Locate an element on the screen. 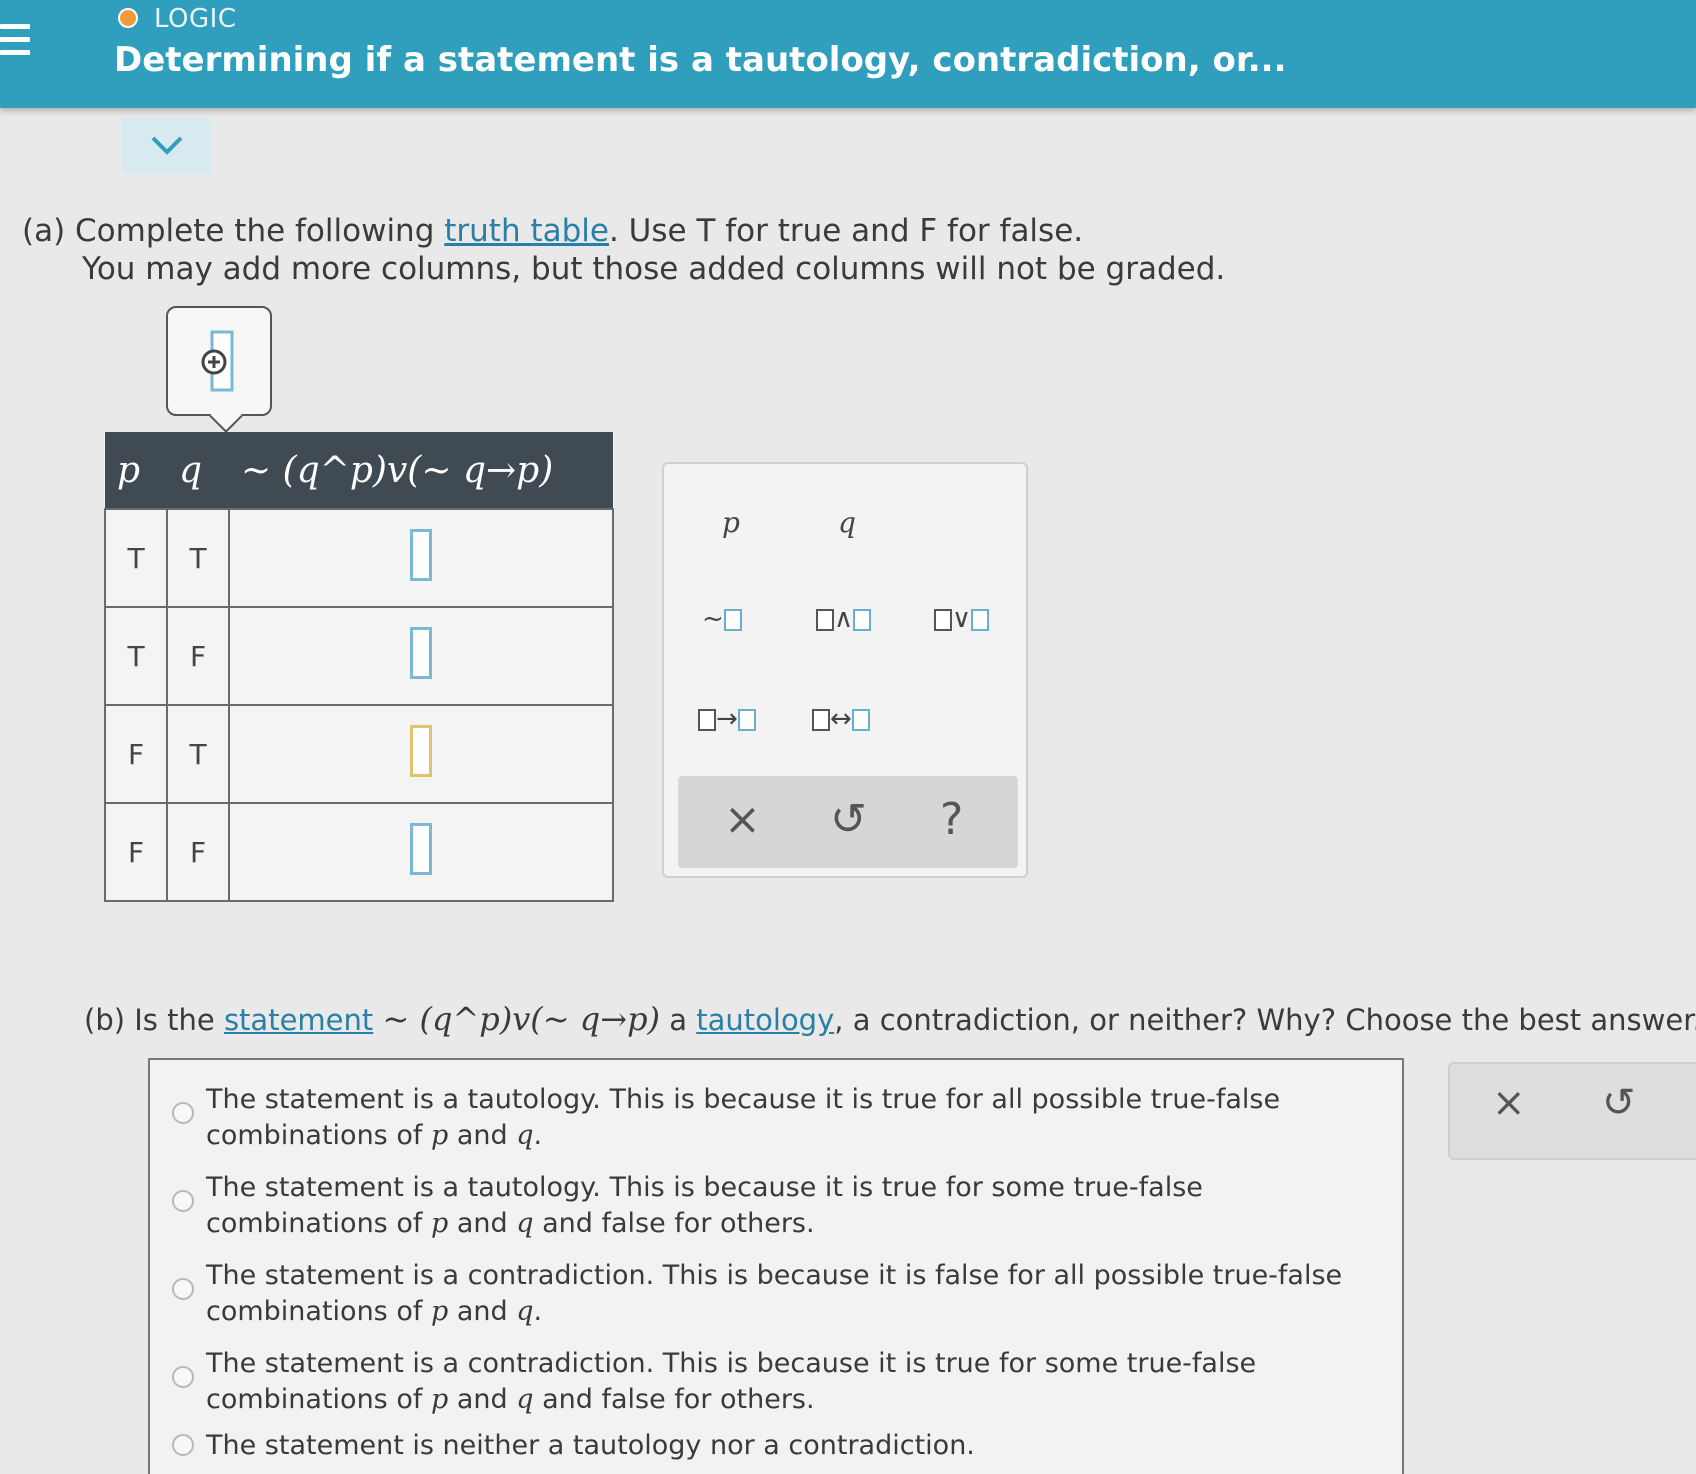 The image size is (1696, 1474). or-symbol: ∨ is located at coordinates (962, 619).